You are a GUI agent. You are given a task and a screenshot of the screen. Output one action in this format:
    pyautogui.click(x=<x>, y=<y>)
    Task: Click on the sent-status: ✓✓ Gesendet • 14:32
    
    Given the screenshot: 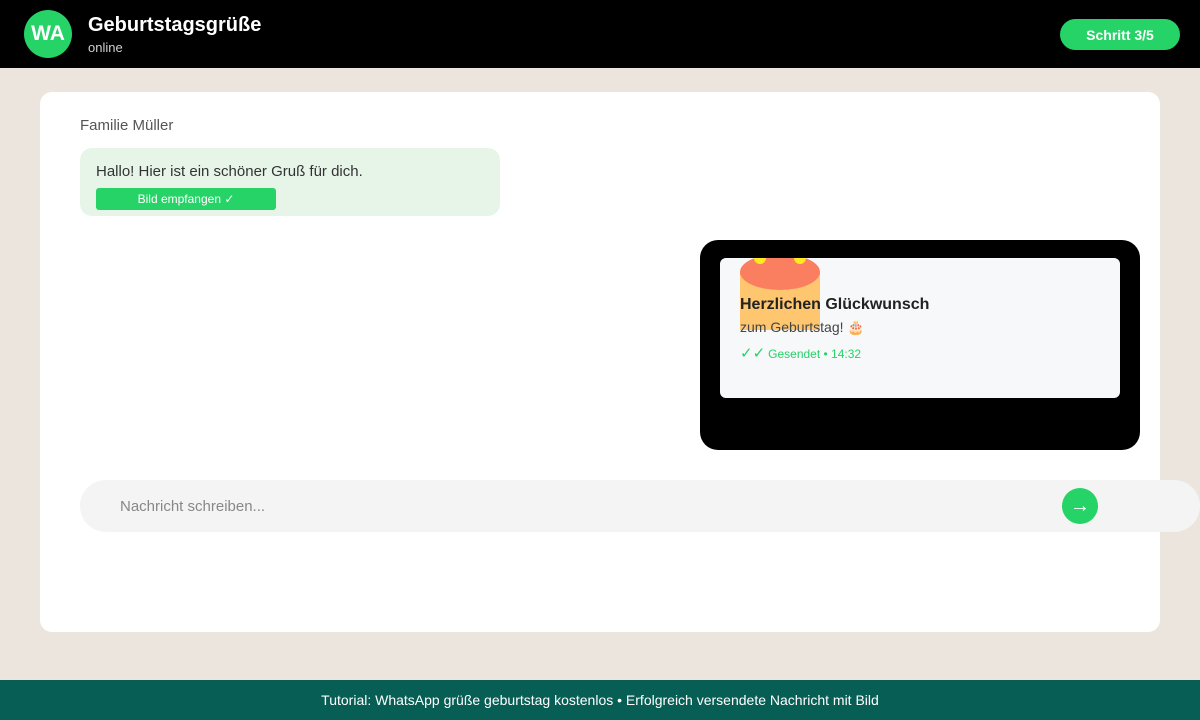 What is the action you would take?
    pyautogui.click(x=800, y=353)
    